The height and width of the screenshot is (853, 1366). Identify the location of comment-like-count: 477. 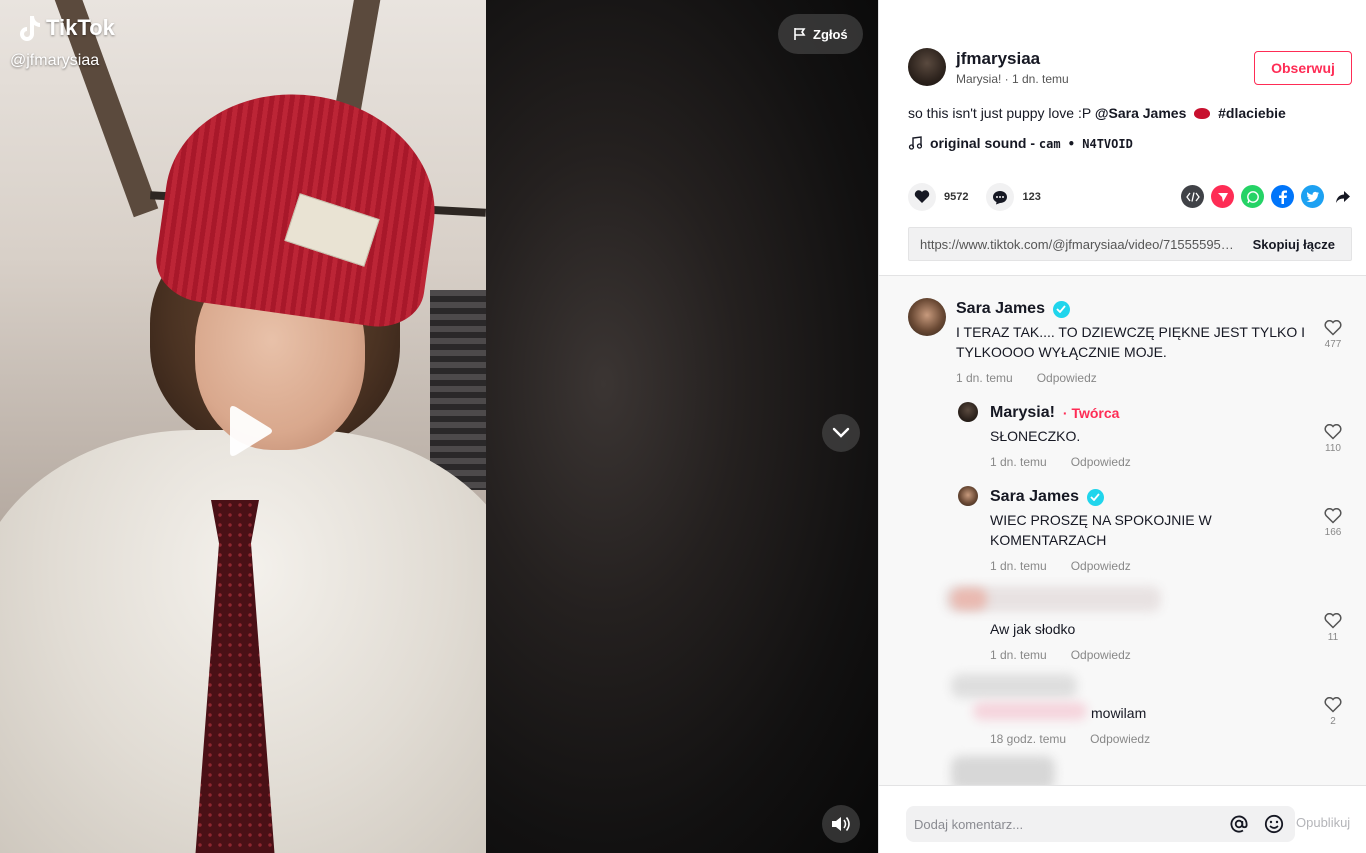
(1333, 344).